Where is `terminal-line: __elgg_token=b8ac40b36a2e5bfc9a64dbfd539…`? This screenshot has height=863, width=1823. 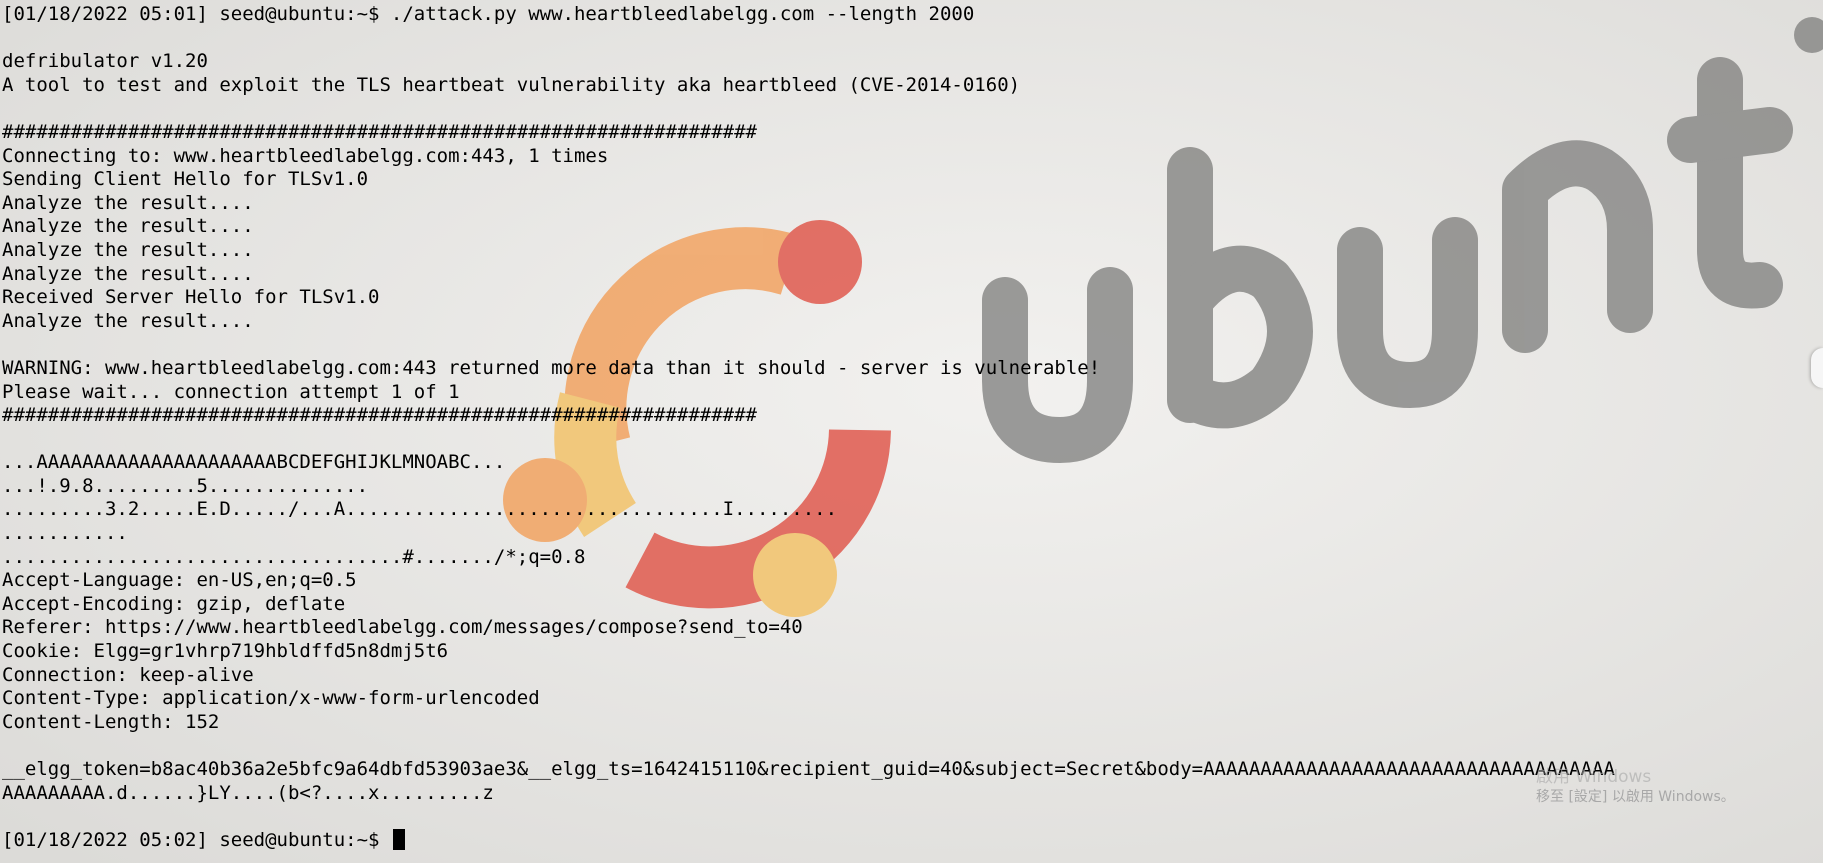
terminal-line: __elgg_token=b8ac40b36a2e5bfc9a64dbfd539… is located at coordinates (808, 769).